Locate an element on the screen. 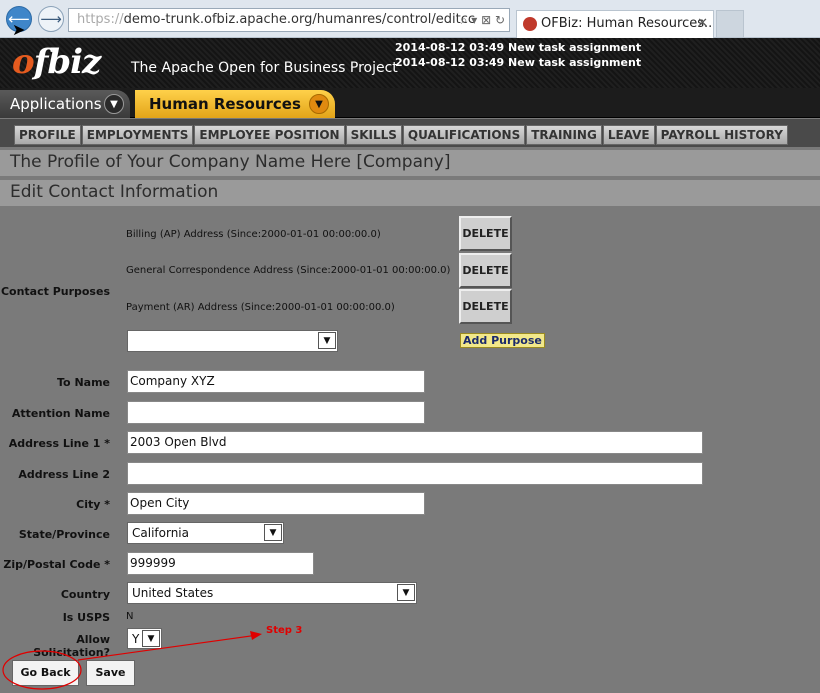  browser-tab-ofbiz: OFBiz: Human Resources... ✕ is located at coordinates (615, 24).